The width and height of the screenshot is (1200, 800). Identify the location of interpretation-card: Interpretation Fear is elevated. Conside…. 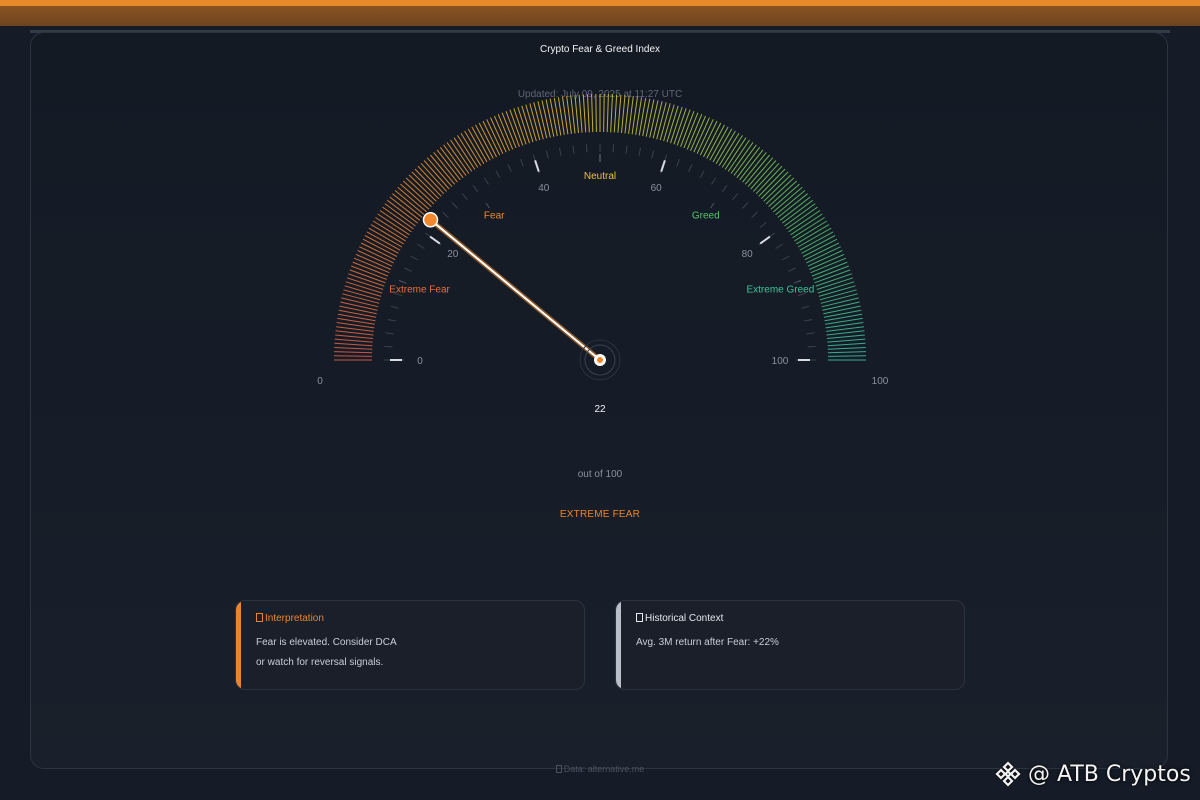
(410, 645).